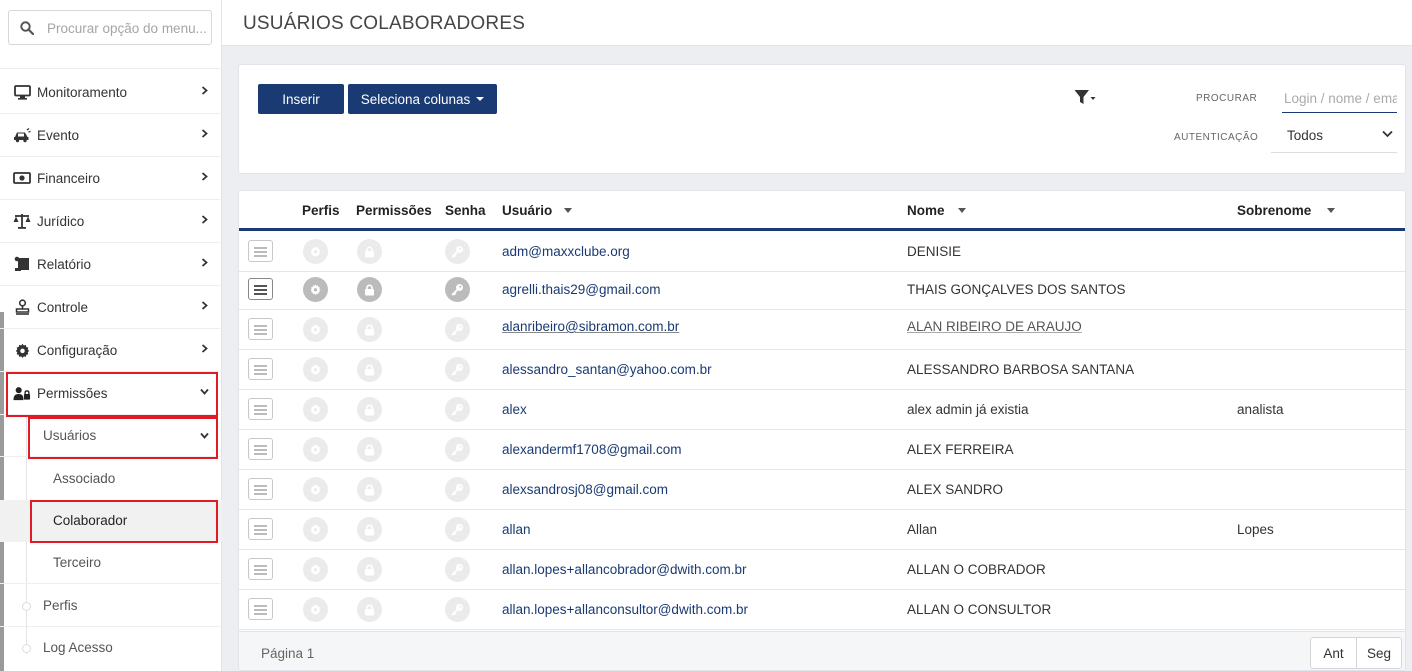 The height and width of the screenshot is (671, 1412). I want to click on cell-usuario: alex, so click(514, 409).